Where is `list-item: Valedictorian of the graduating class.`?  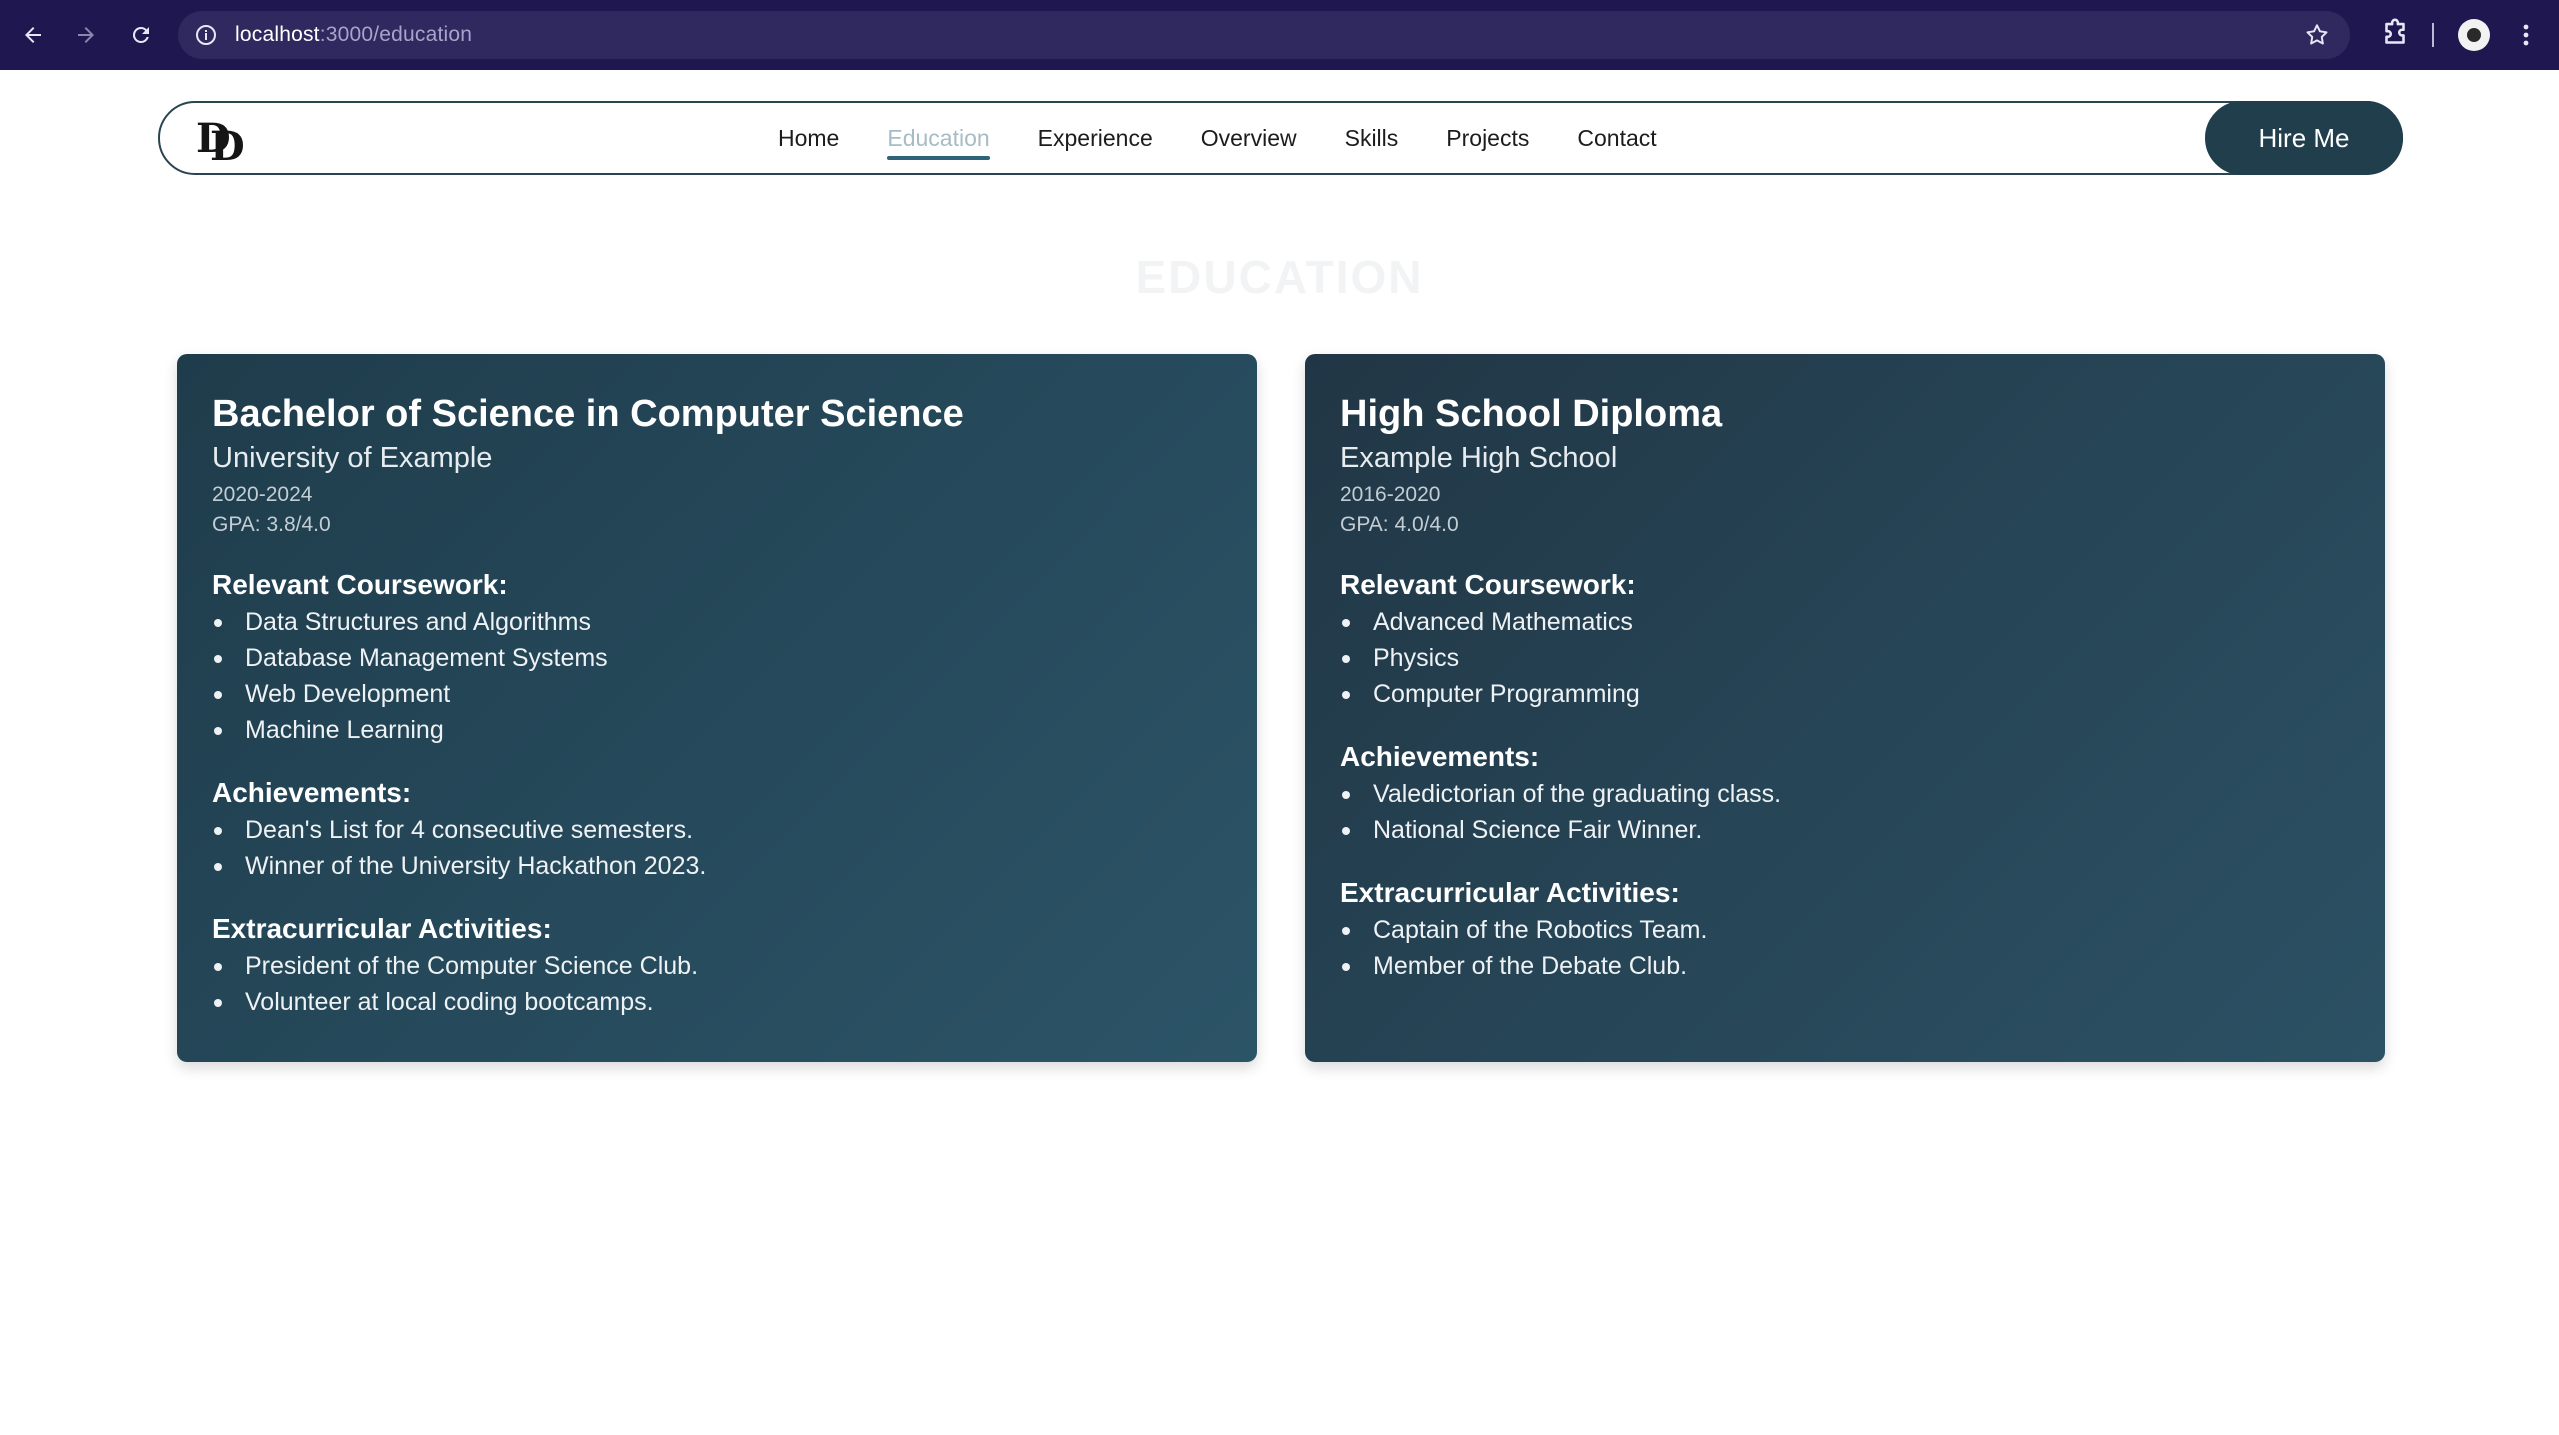
list-item: Valedictorian of the graduating class. is located at coordinates (1845, 794).